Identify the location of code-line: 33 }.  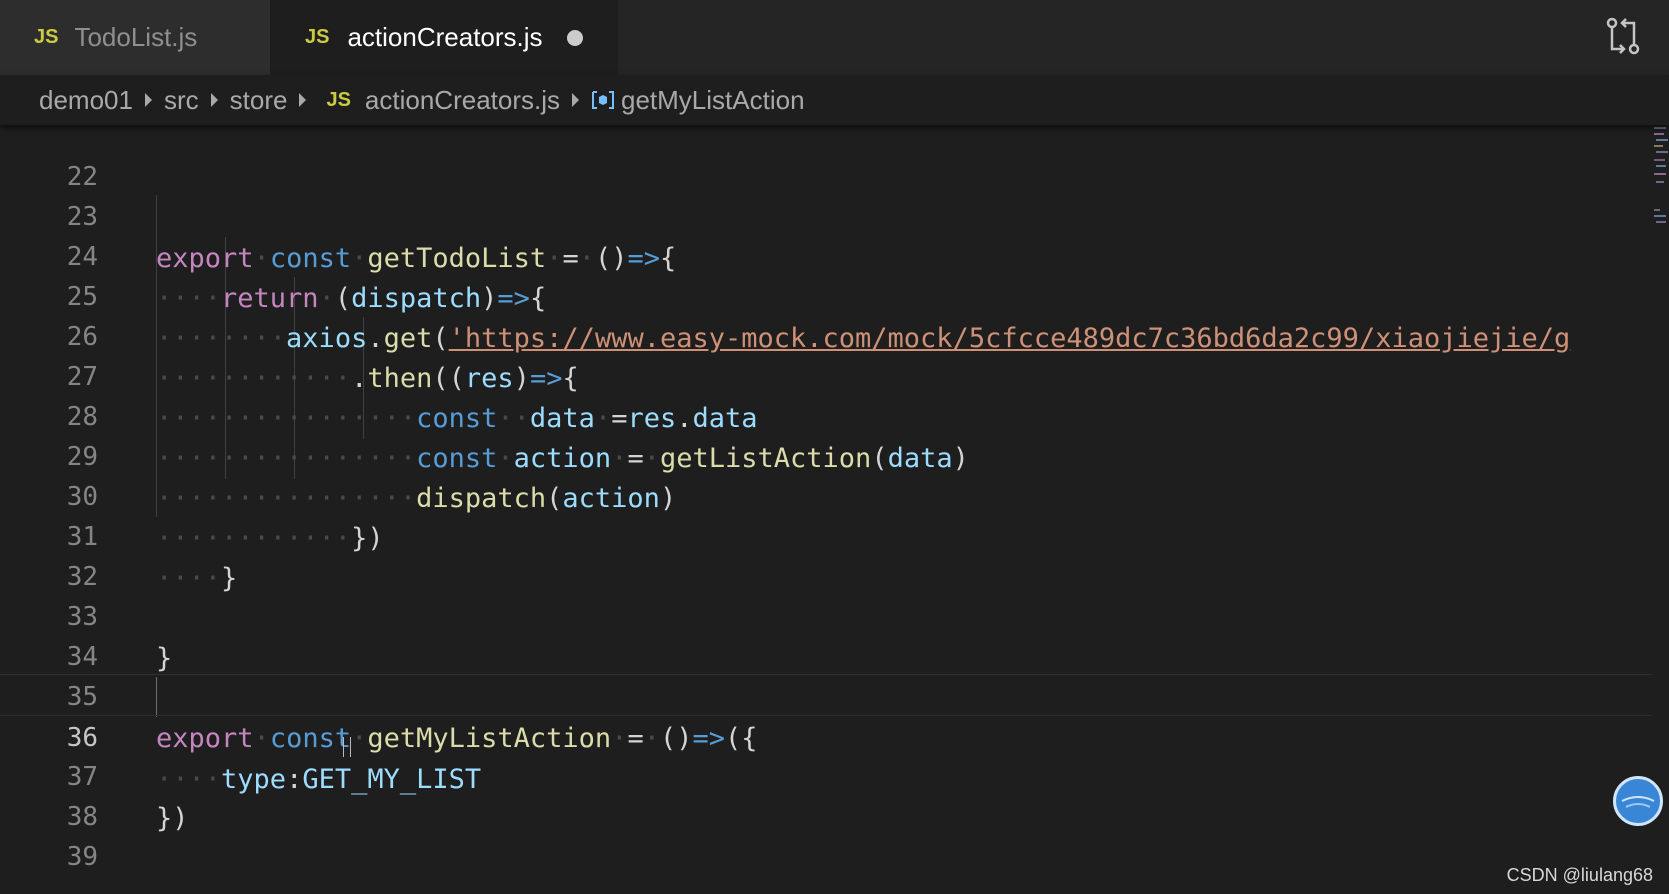
(826, 614).